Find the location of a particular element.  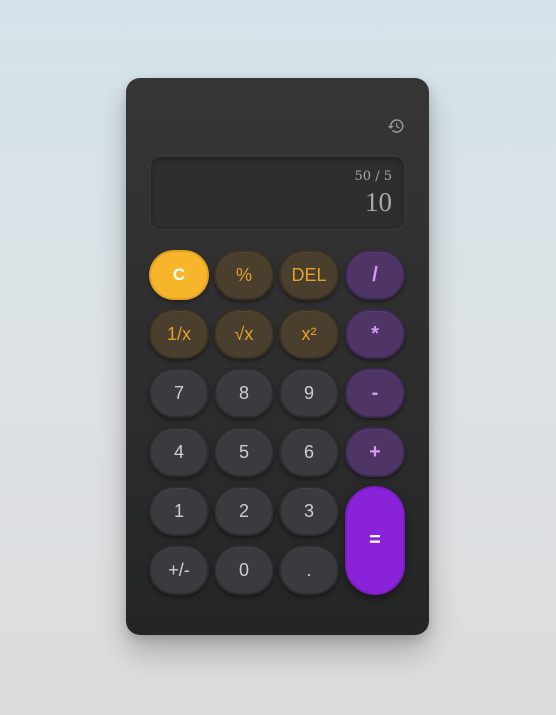

digit-3-button: 3 is located at coordinates (309, 511).